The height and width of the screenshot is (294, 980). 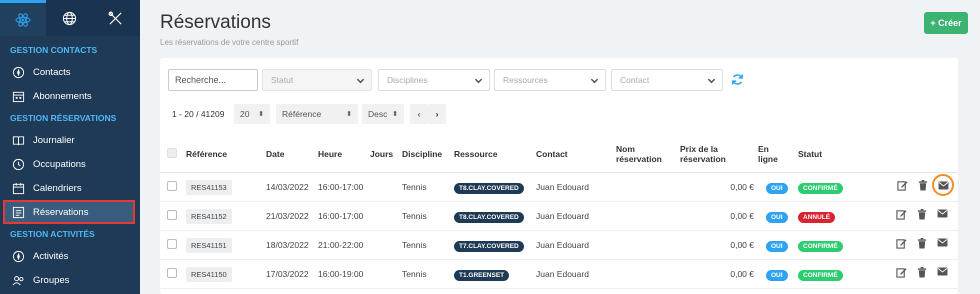 I want to click on sidebar-item-abonnements: Abonnements, so click(x=70, y=96).